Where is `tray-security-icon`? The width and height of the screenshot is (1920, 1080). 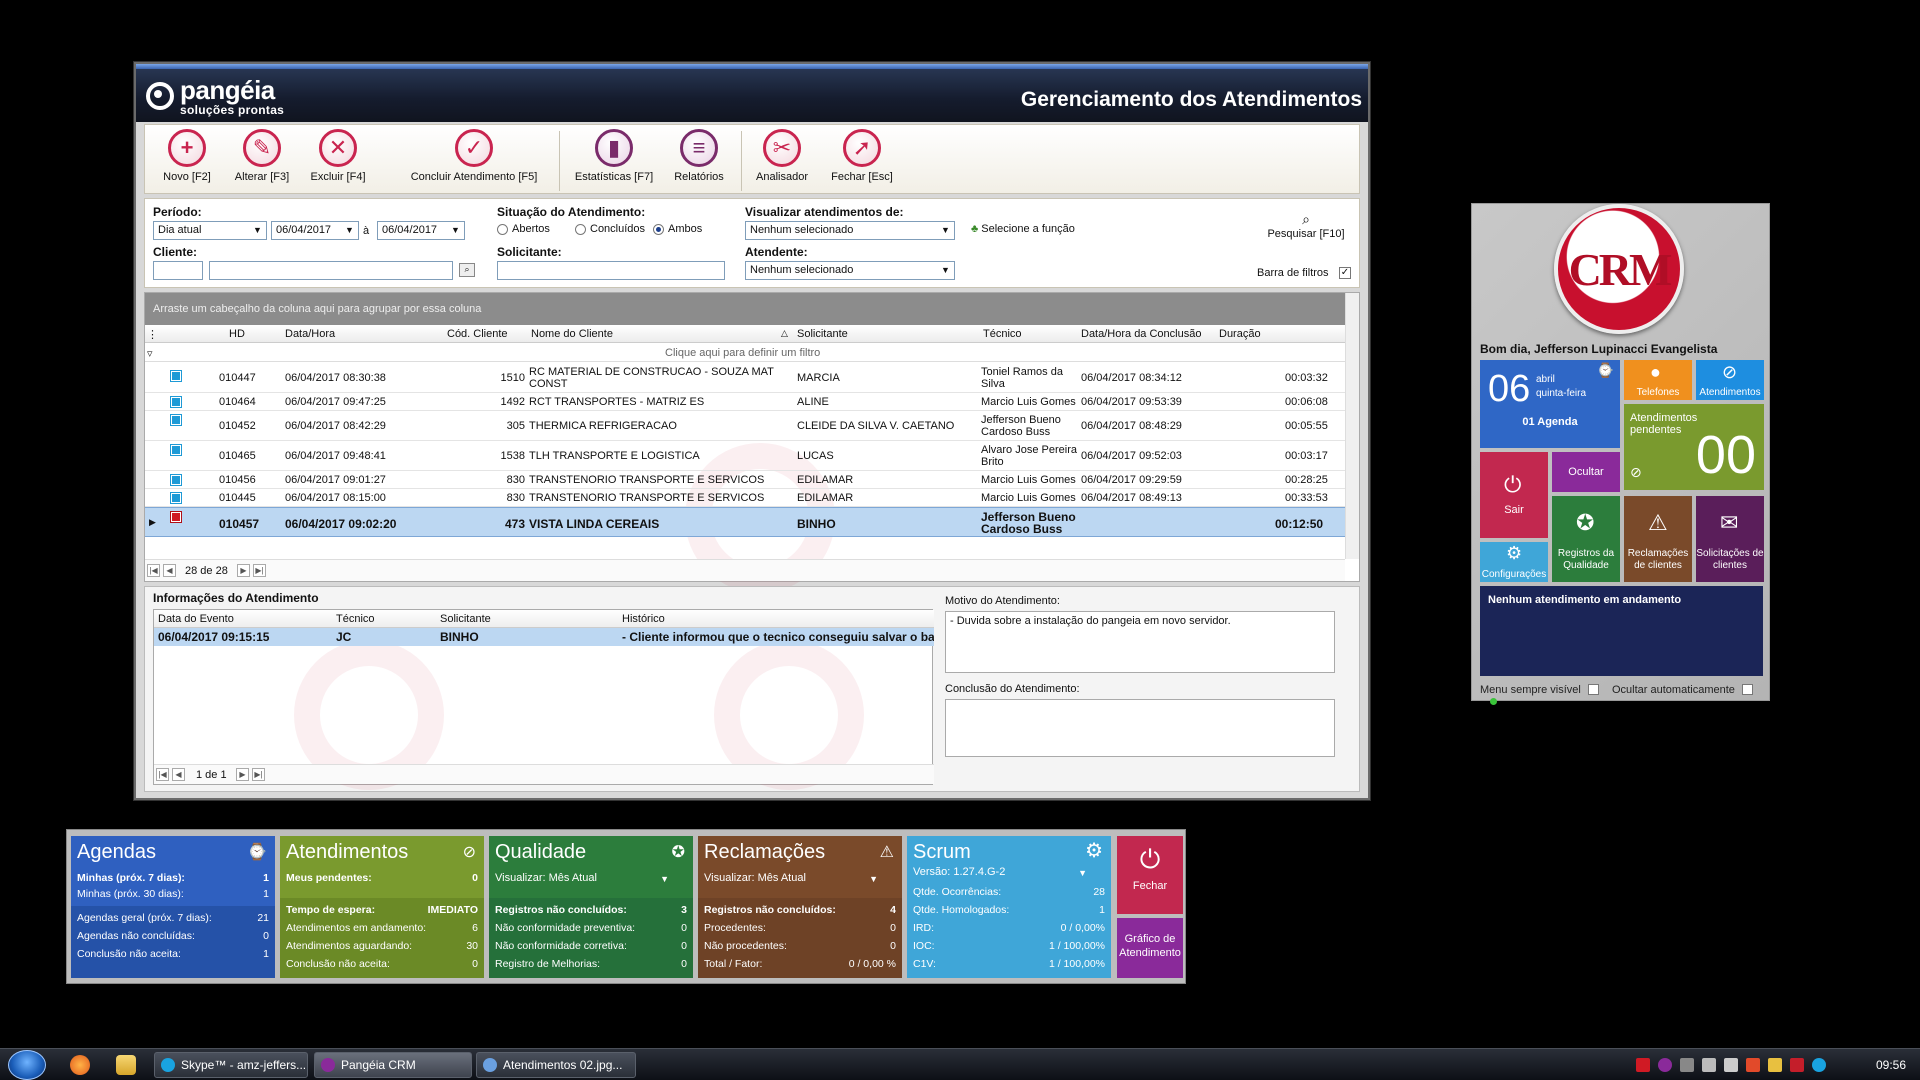 tray-security-icon is located at coordinates (1775, 1065).